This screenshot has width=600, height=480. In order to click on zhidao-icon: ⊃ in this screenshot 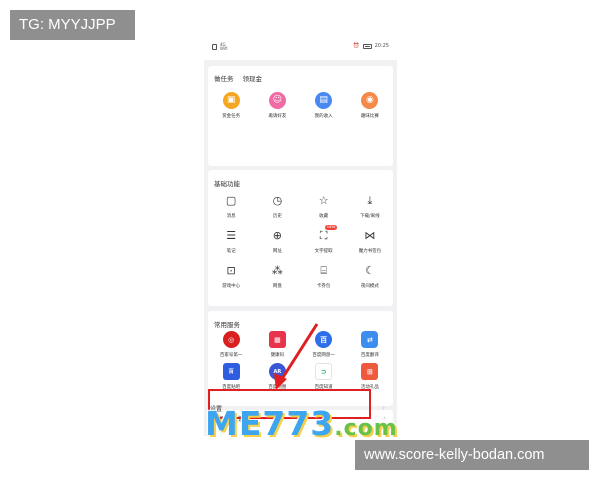, I will do `click(324, 371)`.